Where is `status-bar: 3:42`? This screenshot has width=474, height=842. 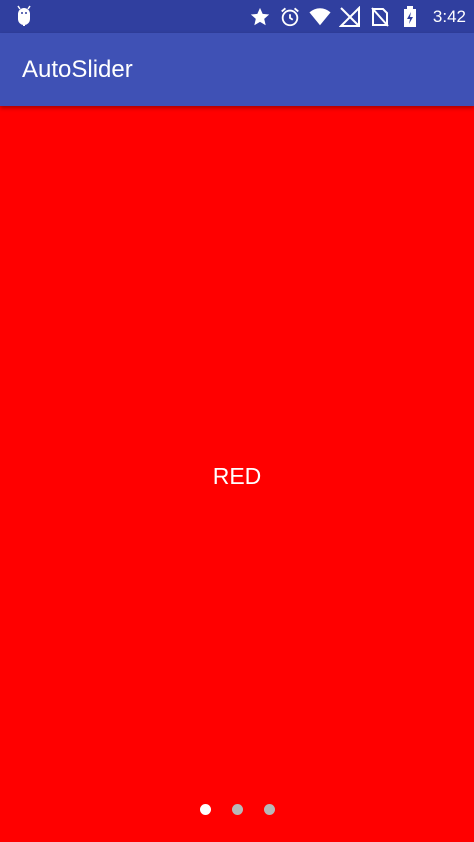 status-bar: 3:42 is located at coordinates (237, 16).